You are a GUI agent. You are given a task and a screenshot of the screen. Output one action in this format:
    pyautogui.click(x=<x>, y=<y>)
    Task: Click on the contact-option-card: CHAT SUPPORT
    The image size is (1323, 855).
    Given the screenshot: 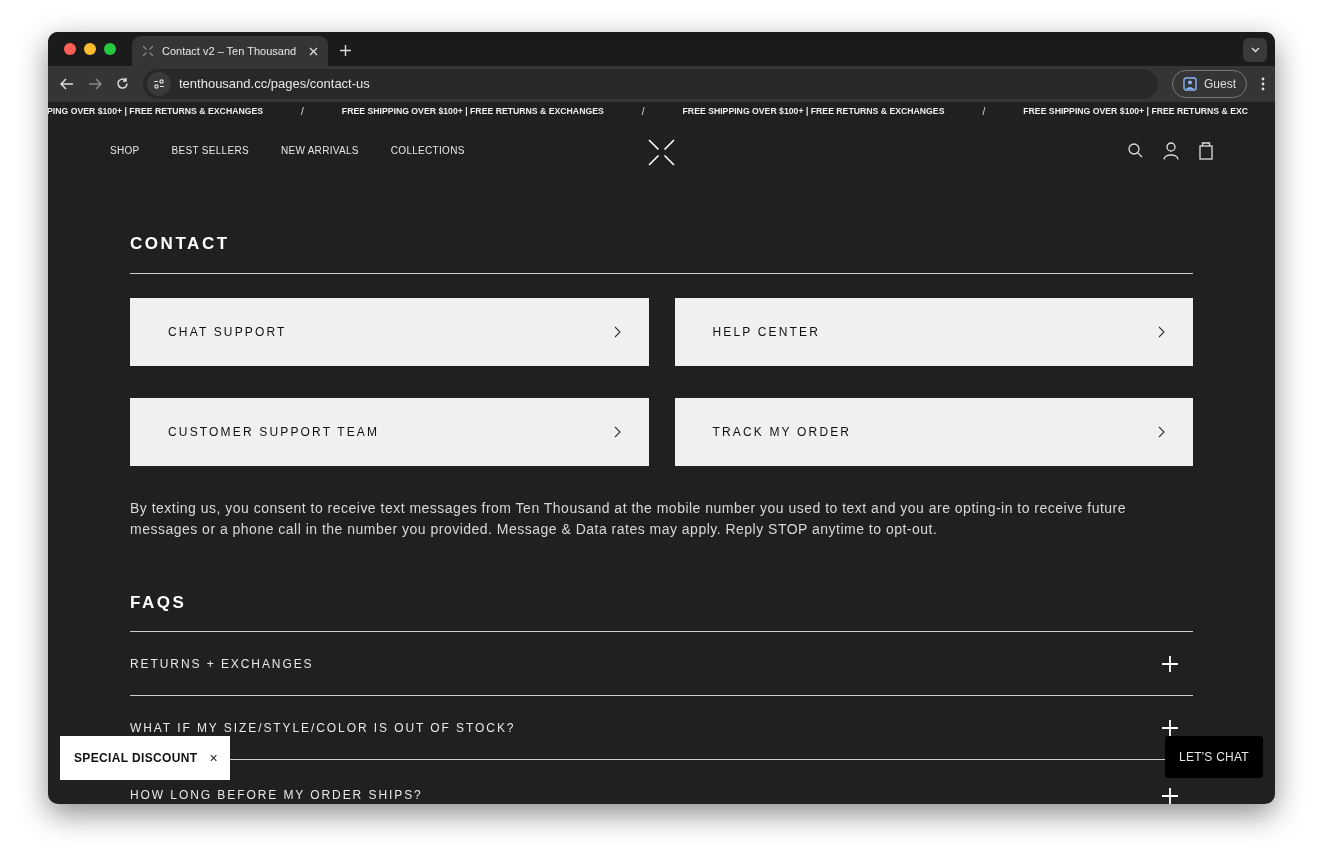 What is the action you would take?
    pyautogui.click(x=389, y=331)
    